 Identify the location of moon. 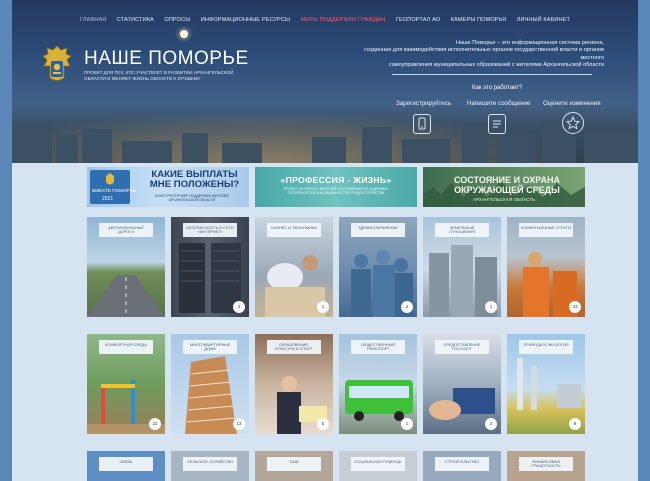
(184, 34).